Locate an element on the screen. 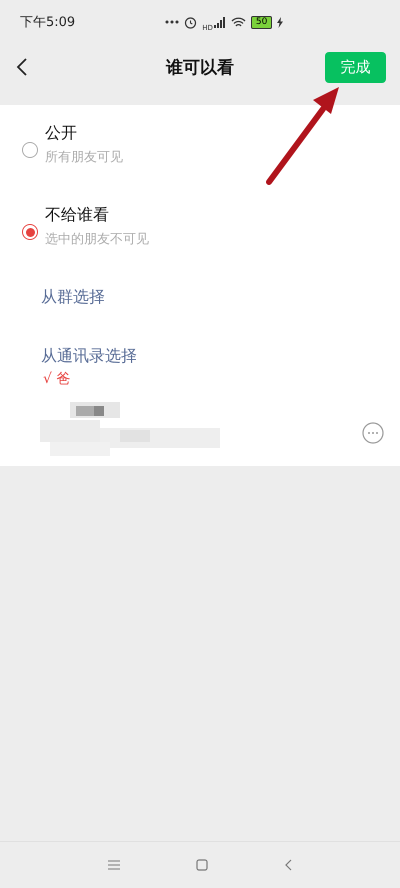 Image resolution: width=400 pixels, height=888 pixels. option-label: 公开 is located at coordinates (61, 133).